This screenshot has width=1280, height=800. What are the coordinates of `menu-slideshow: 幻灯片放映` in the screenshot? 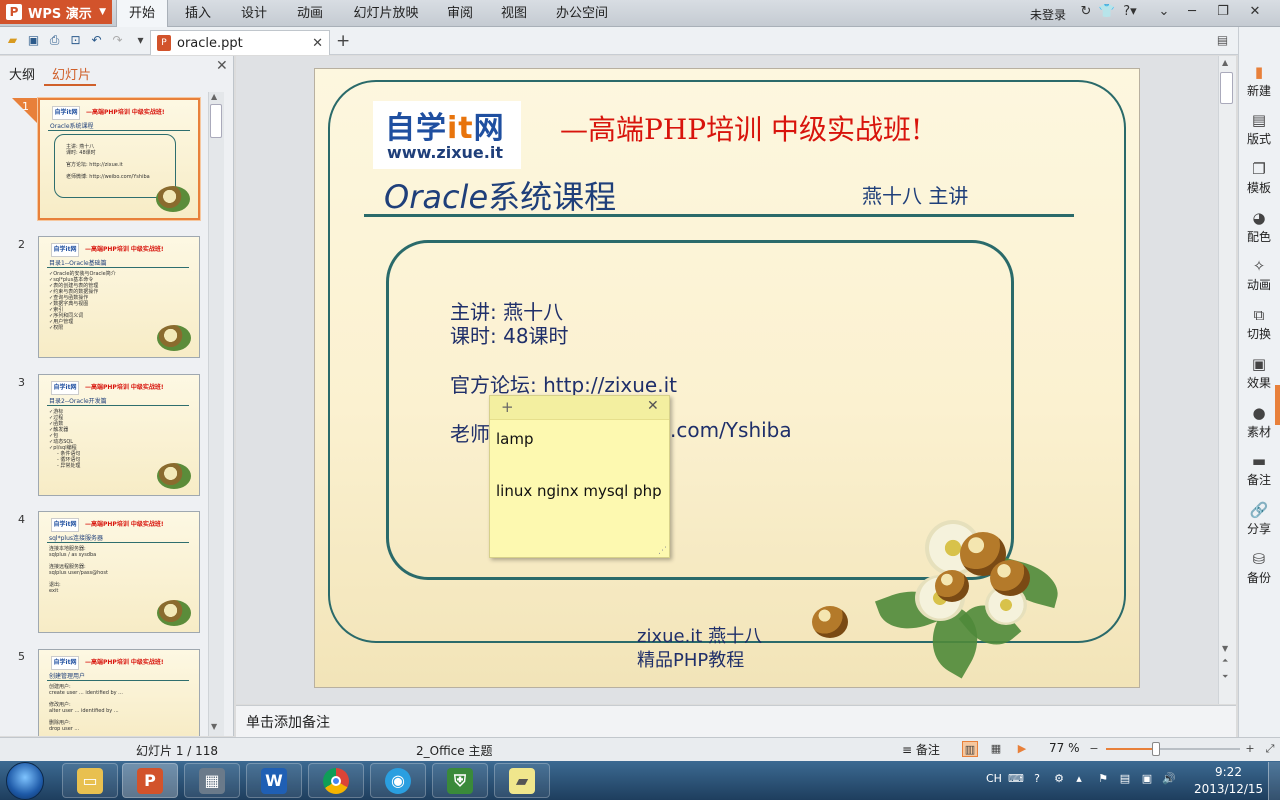 It's located at (386, 13).